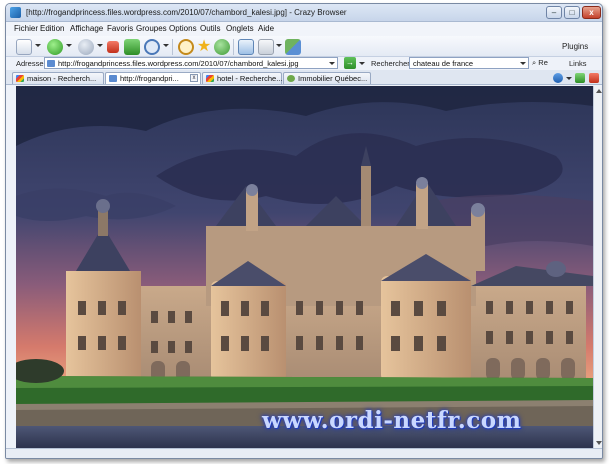 Image resolution: width=609 pixels, height=464 pixels. What do you see at coordinates (392, 420) in the screenshot?
I see `watermark-text: www.ordi-netfr.com` at bounding box center [392, 420].